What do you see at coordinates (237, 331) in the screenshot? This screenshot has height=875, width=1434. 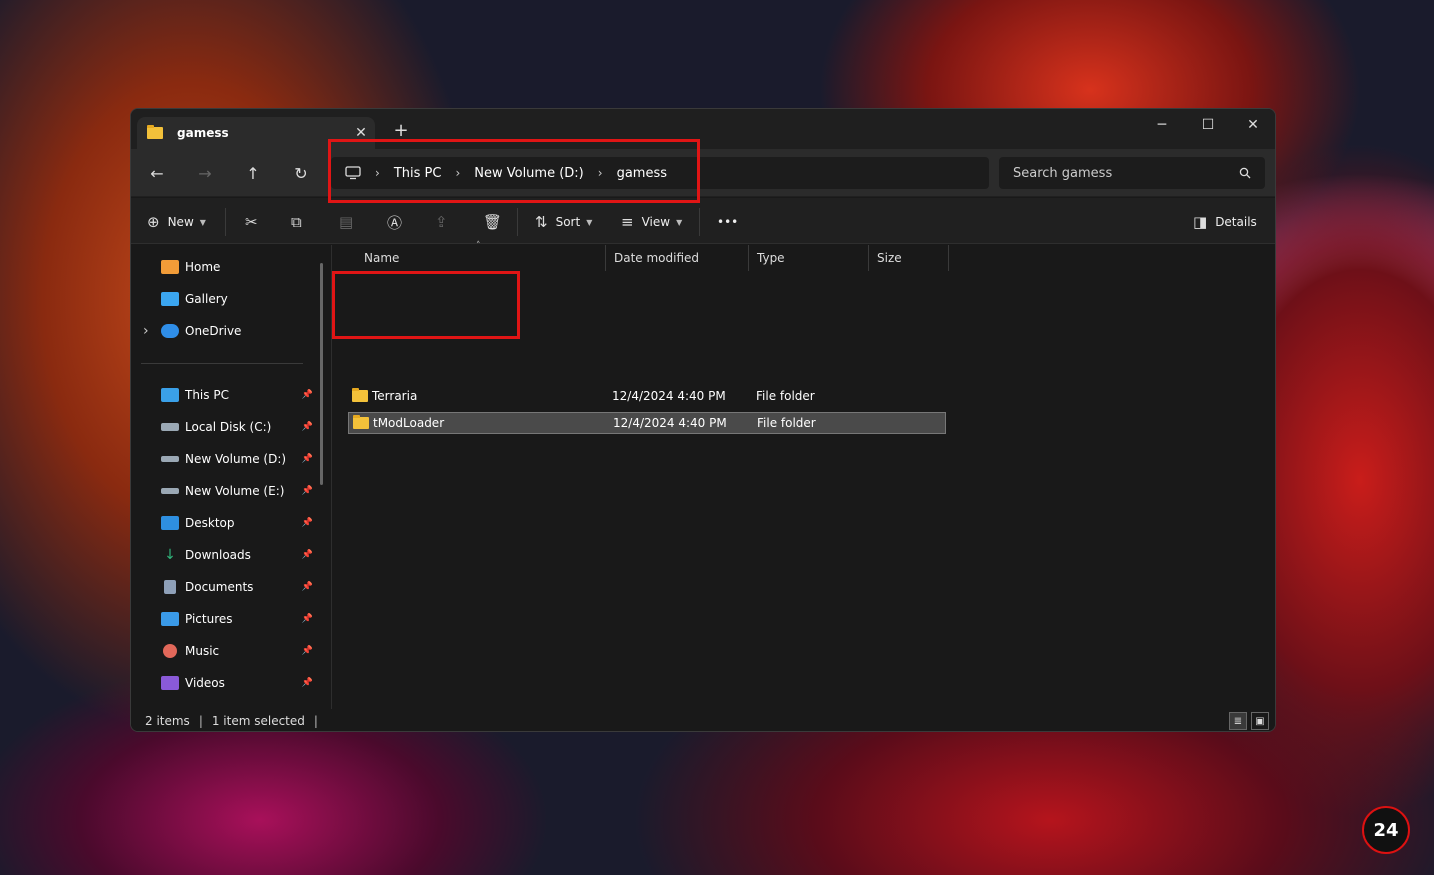 I see `sidebar-item-onedrive: OneDrive` at bounding box center [237, 331].